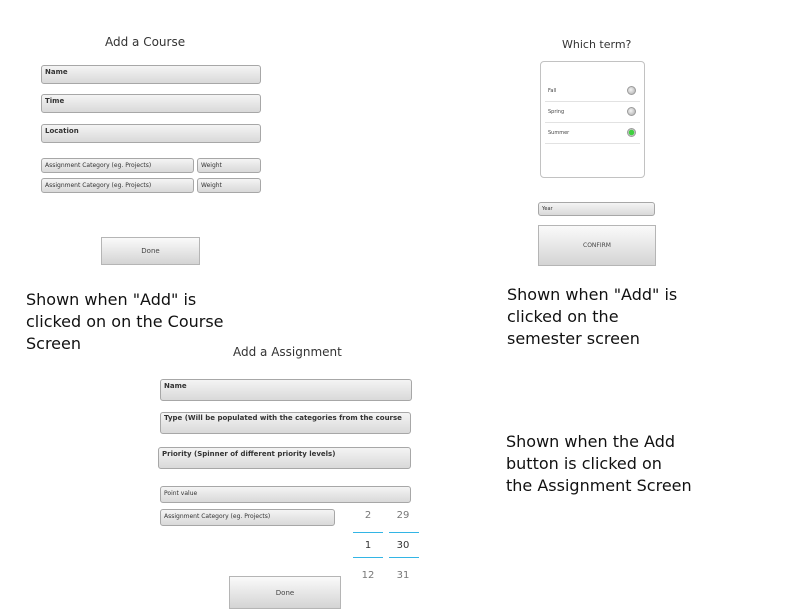 The width and height of the screenshot is (792, 612). Describe the element at coordinates (368, 515) in the screenshot. I see `picker-col1-prev: 2` at that location.